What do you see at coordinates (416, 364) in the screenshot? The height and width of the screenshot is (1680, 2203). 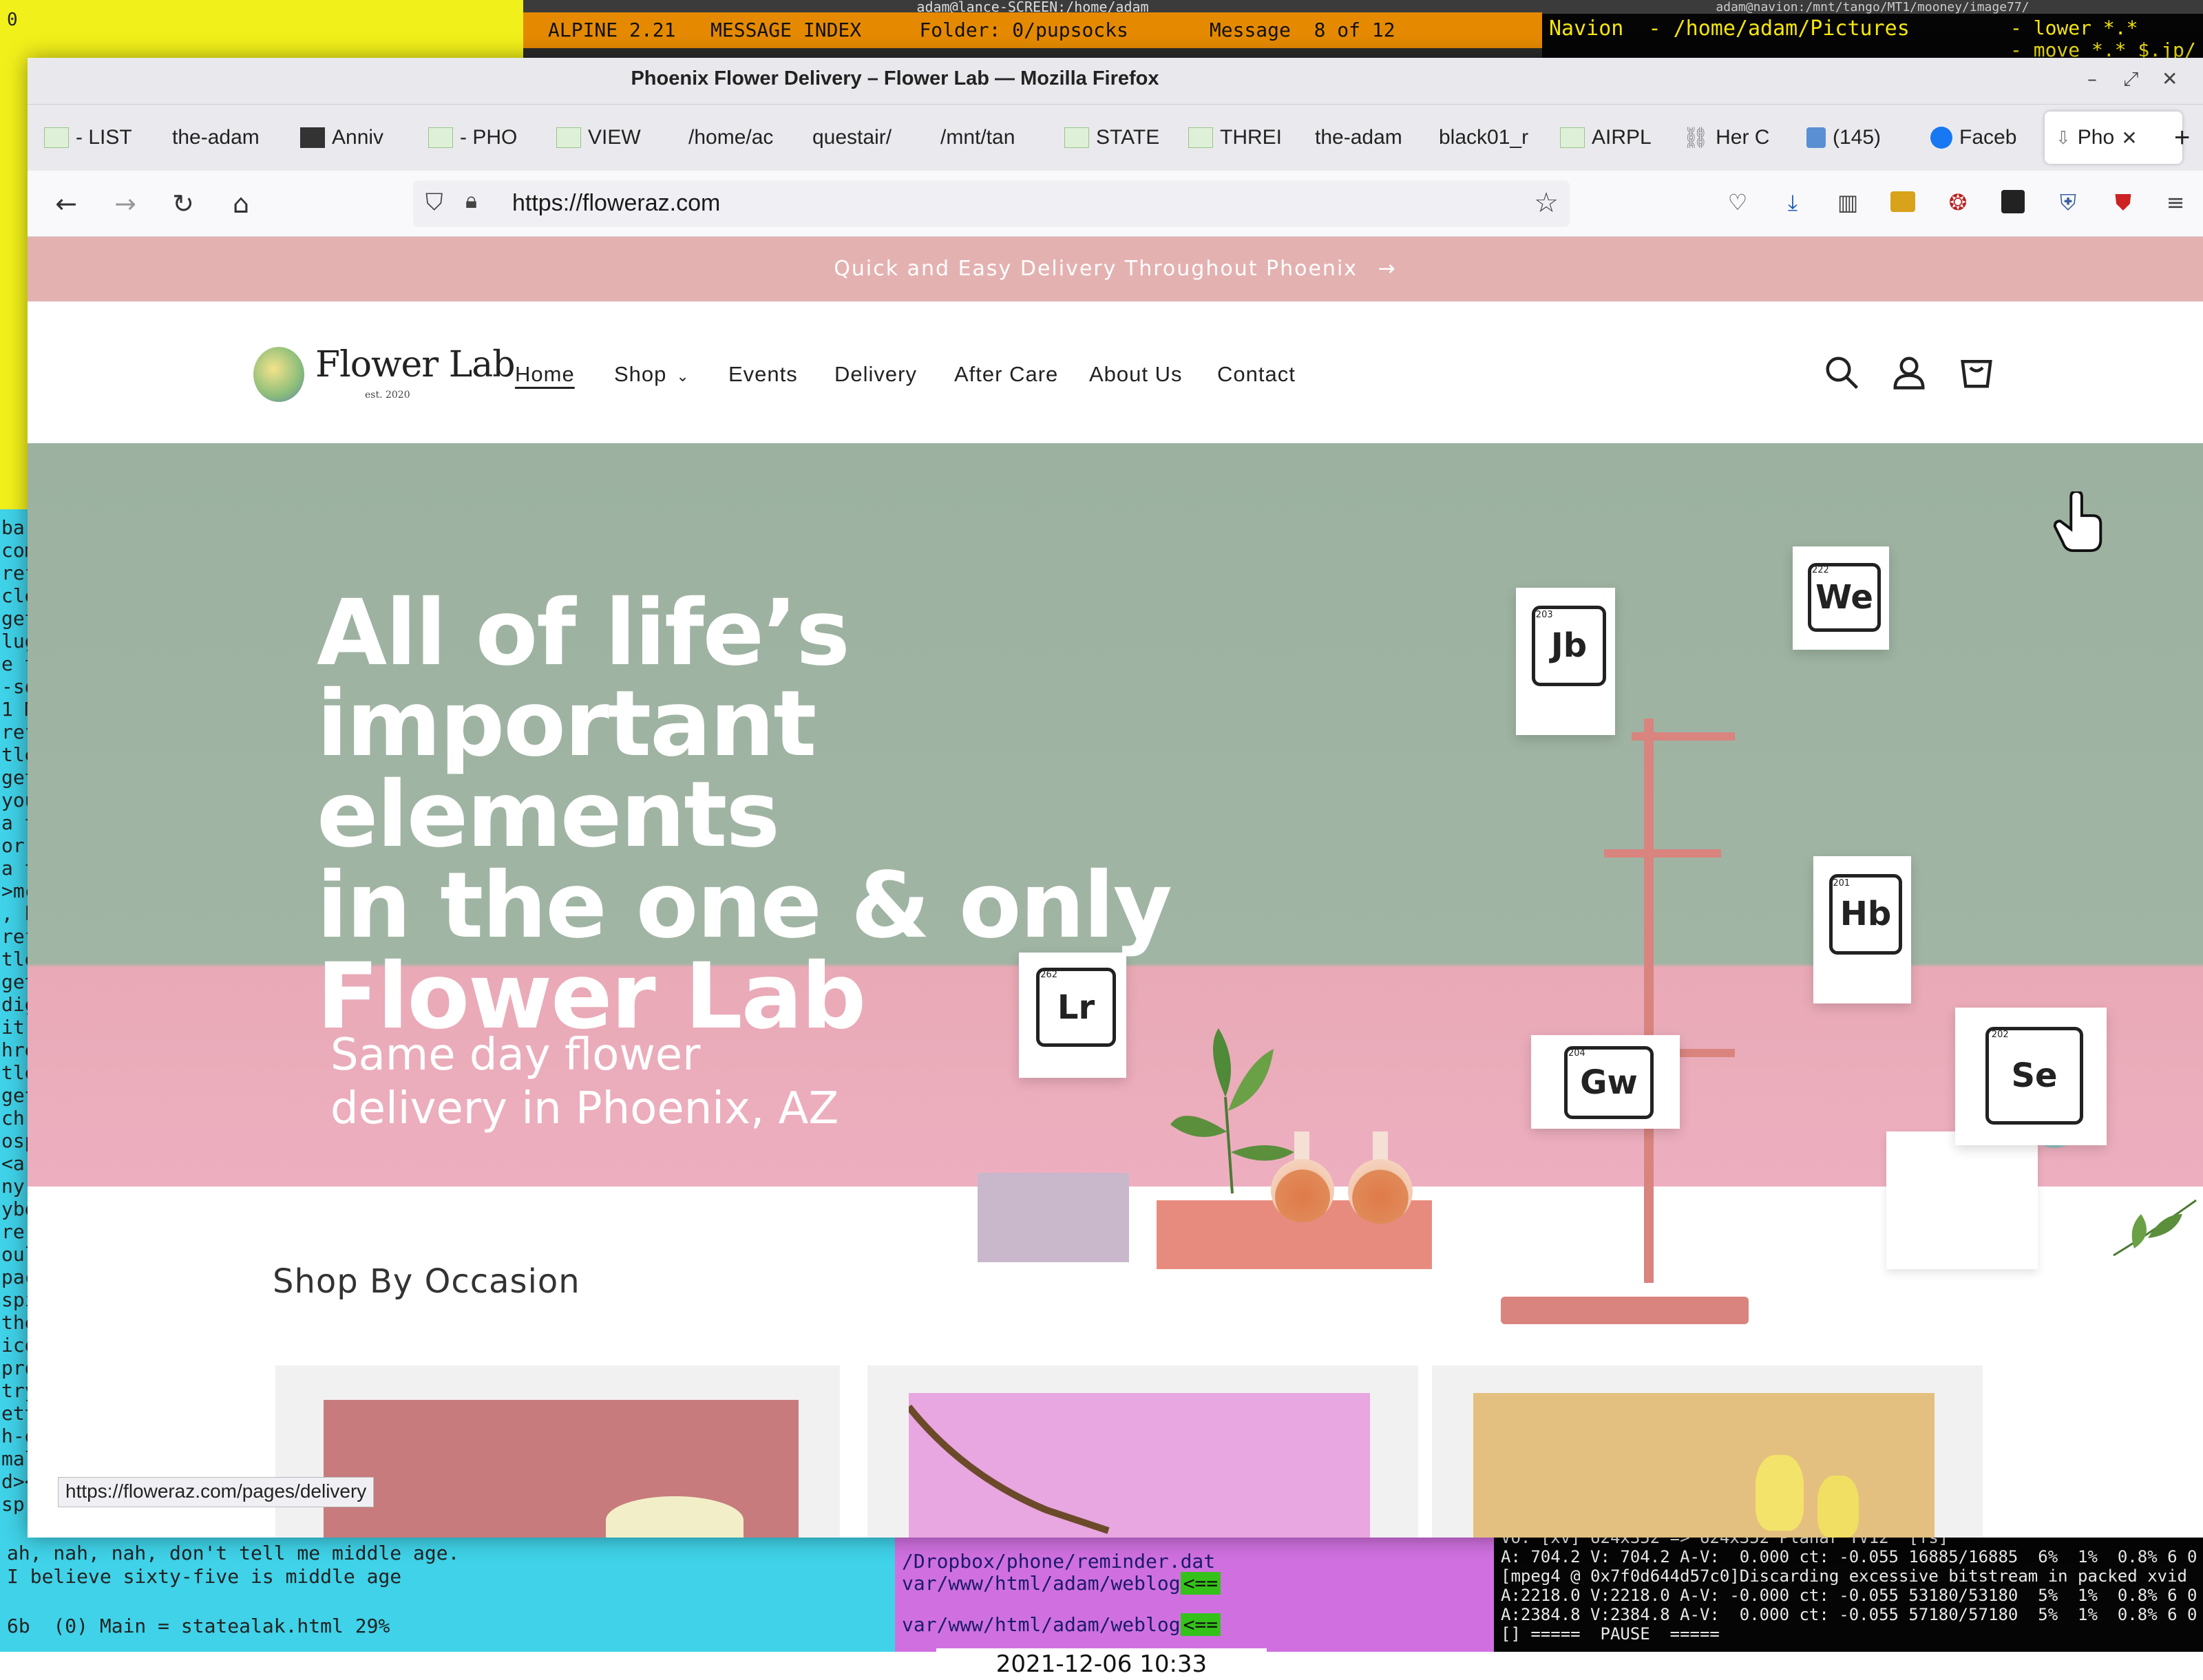 I see `site-logo: Flower Lab` at bounding box center [416, 364].